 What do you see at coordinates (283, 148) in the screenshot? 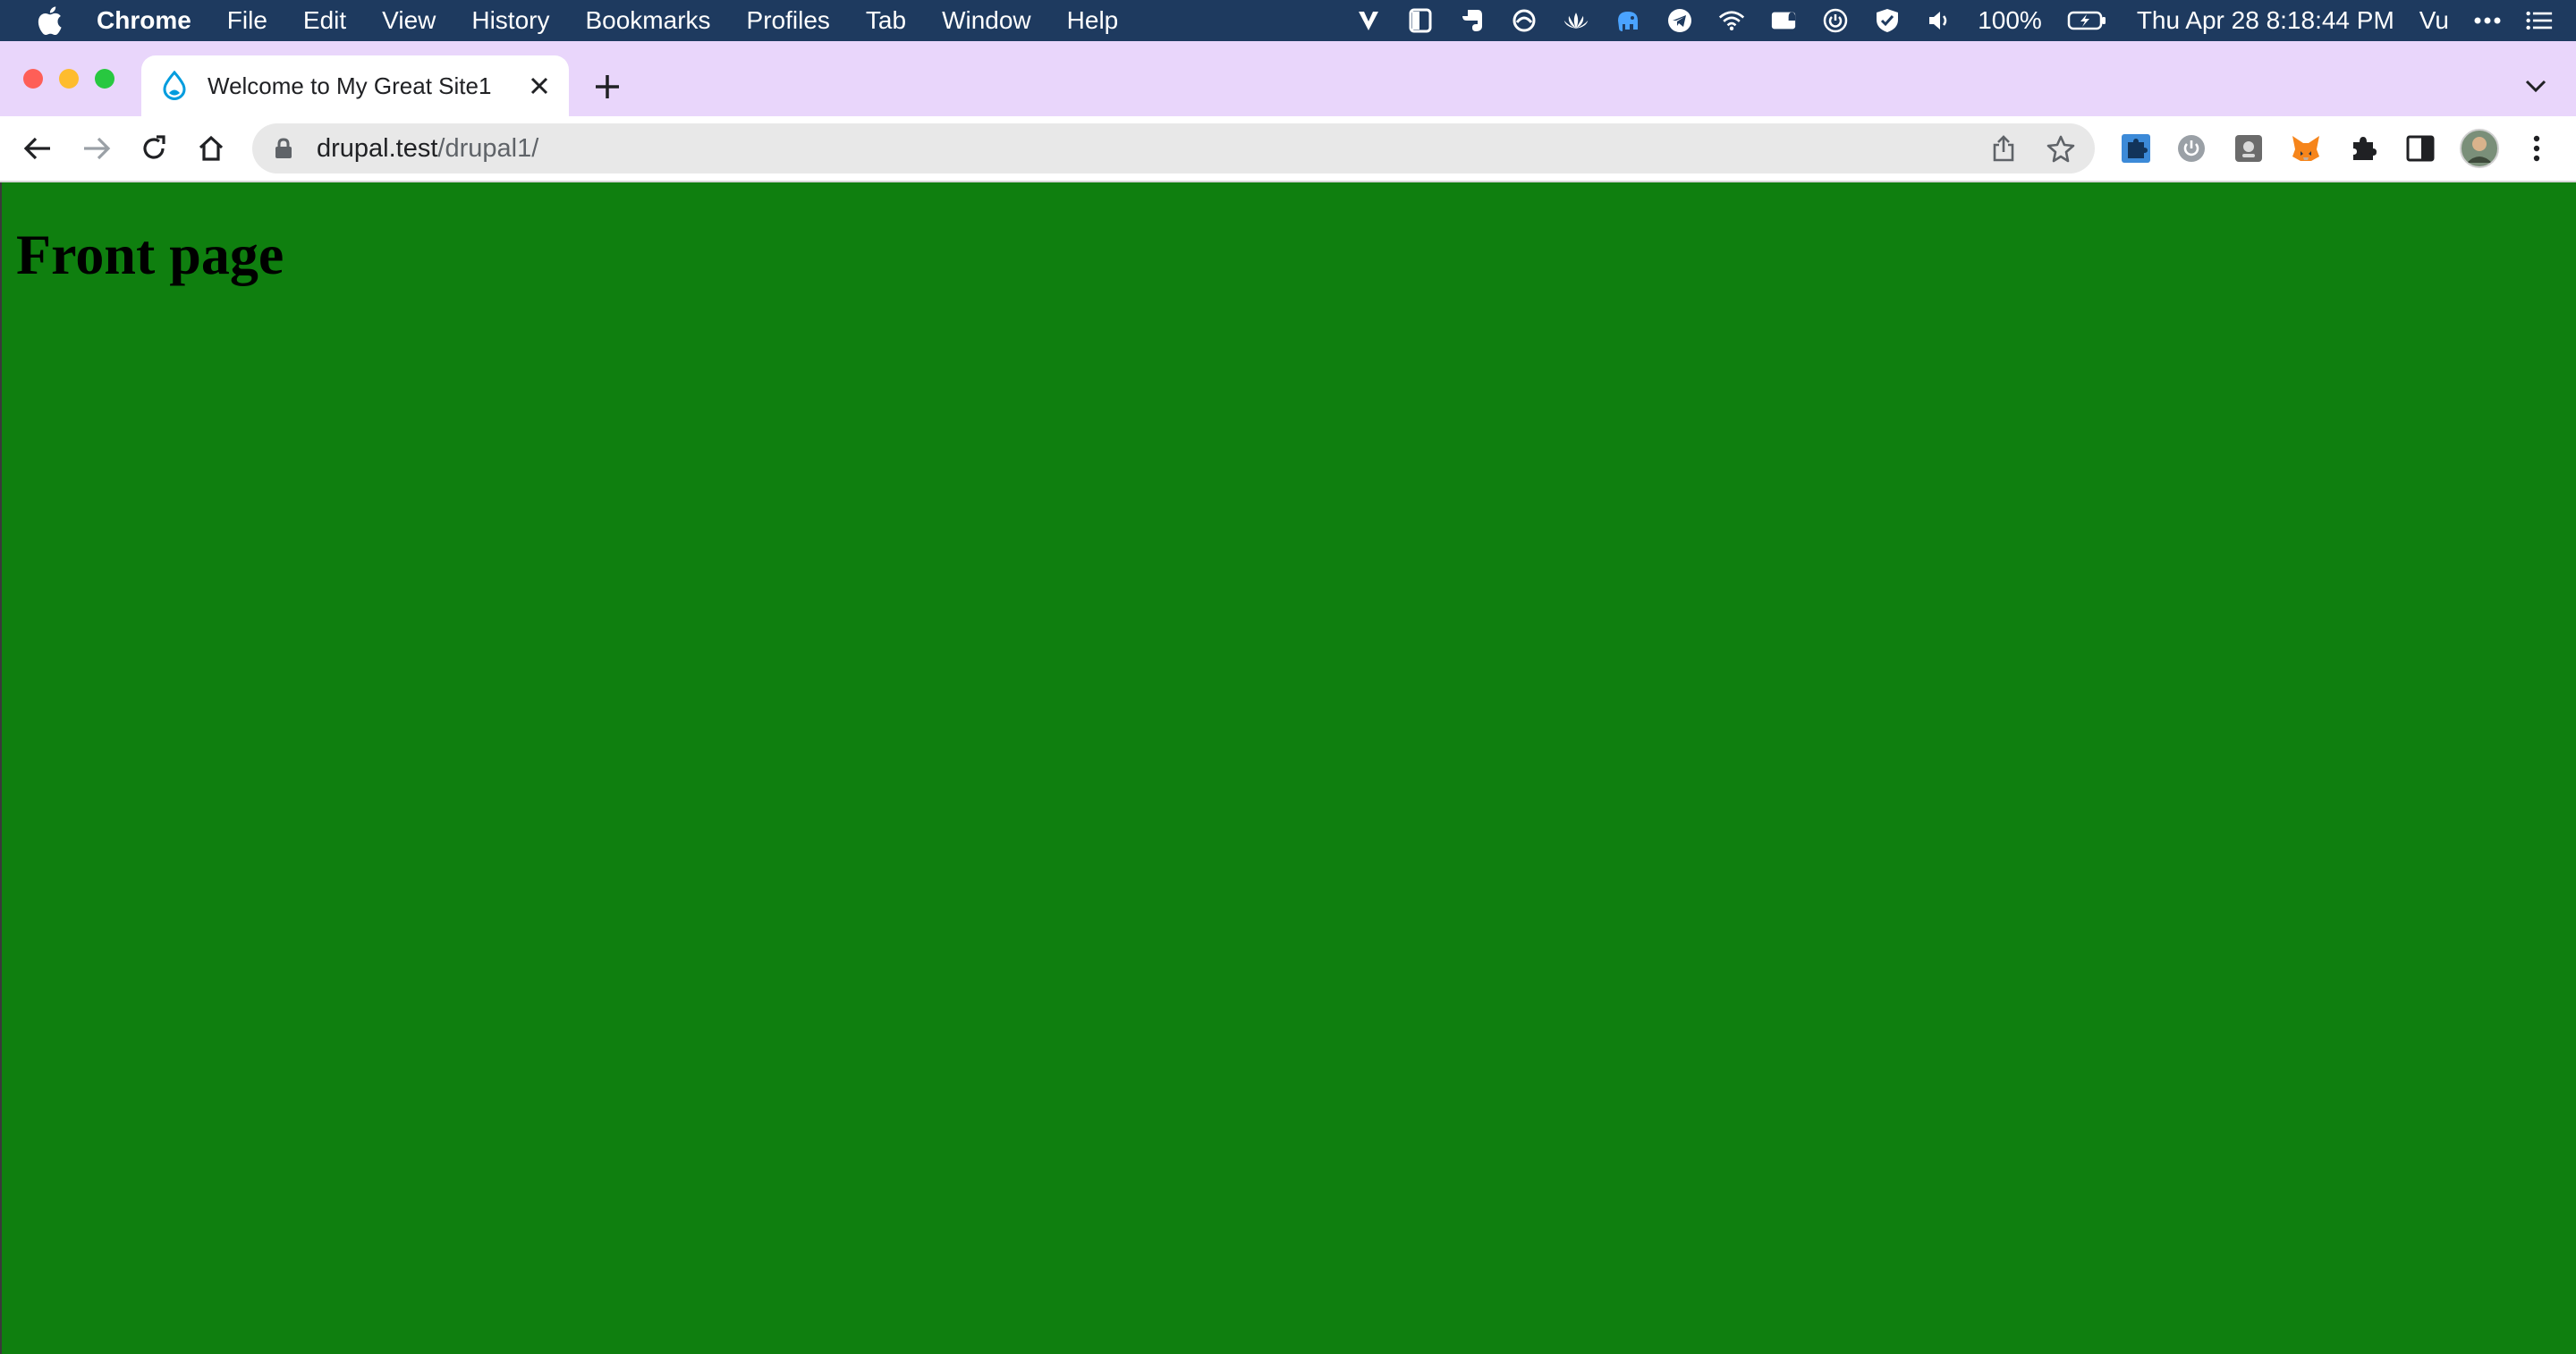
I see `lock-icon` at bounding box center [283, 148].